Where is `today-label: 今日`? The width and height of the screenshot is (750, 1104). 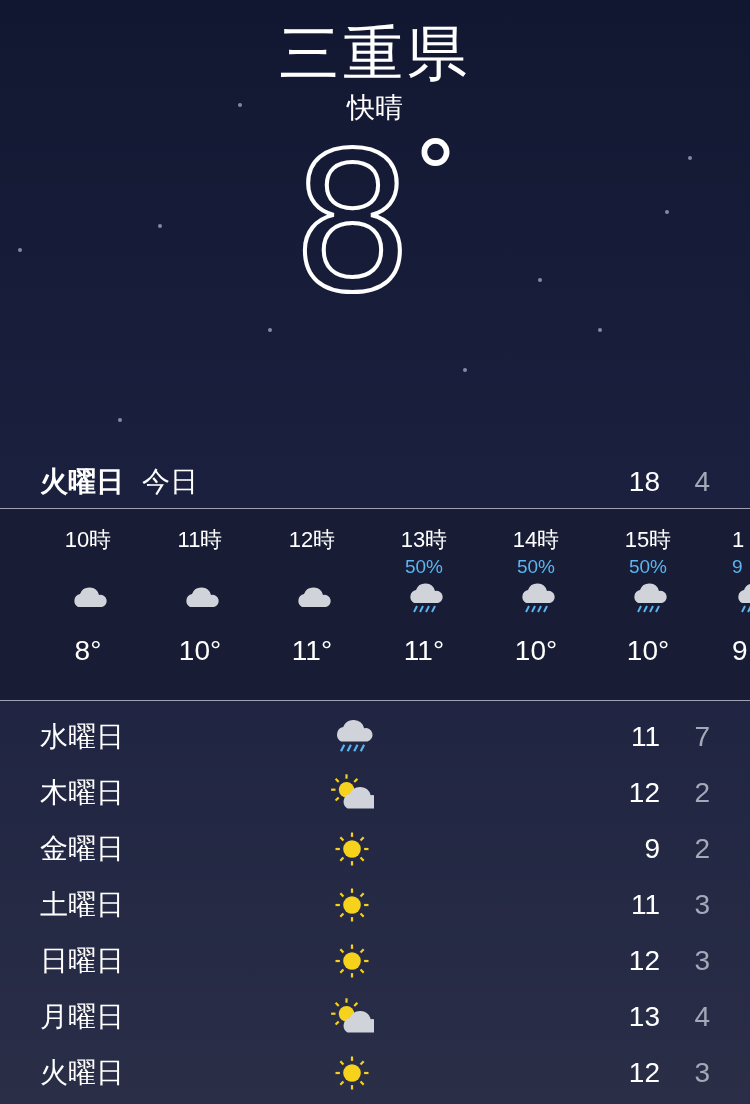
today-label: 今日 is located at coordinates (170, 482).